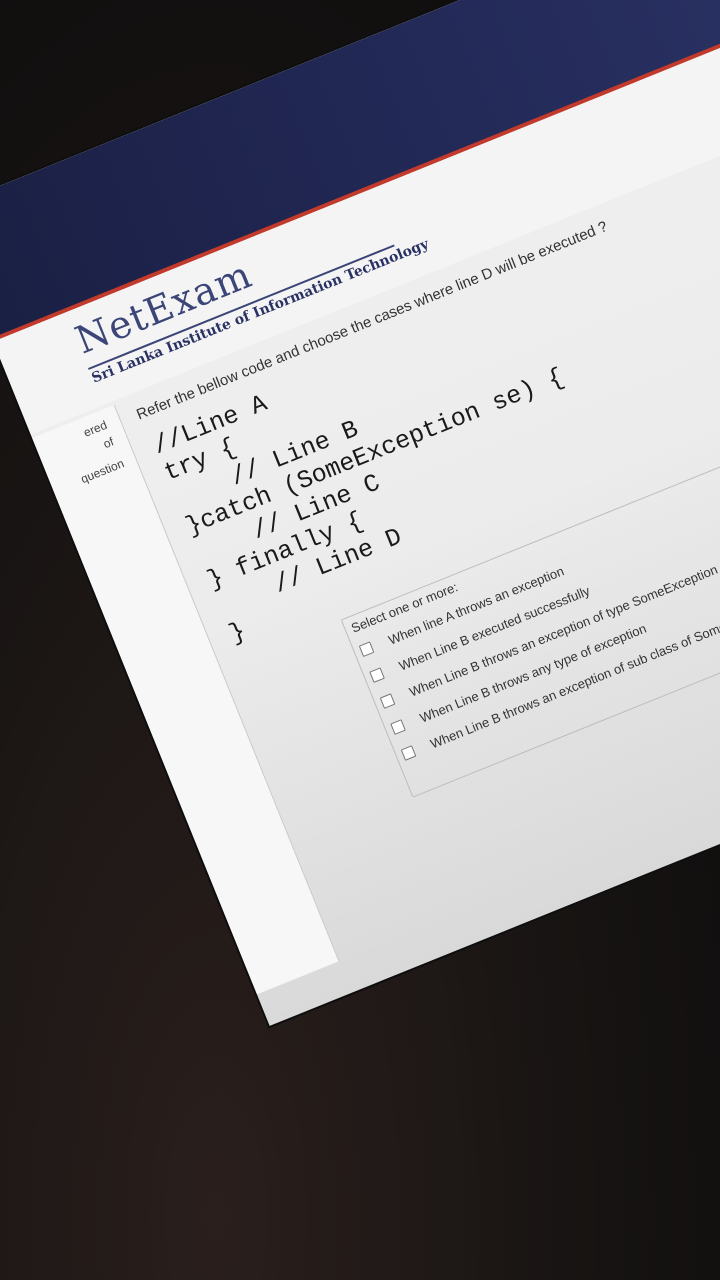  What do you see at coordinates (108, 443) in the screenshot?
I see `nav-fragment-of: of` at bounding box center [108, 443].